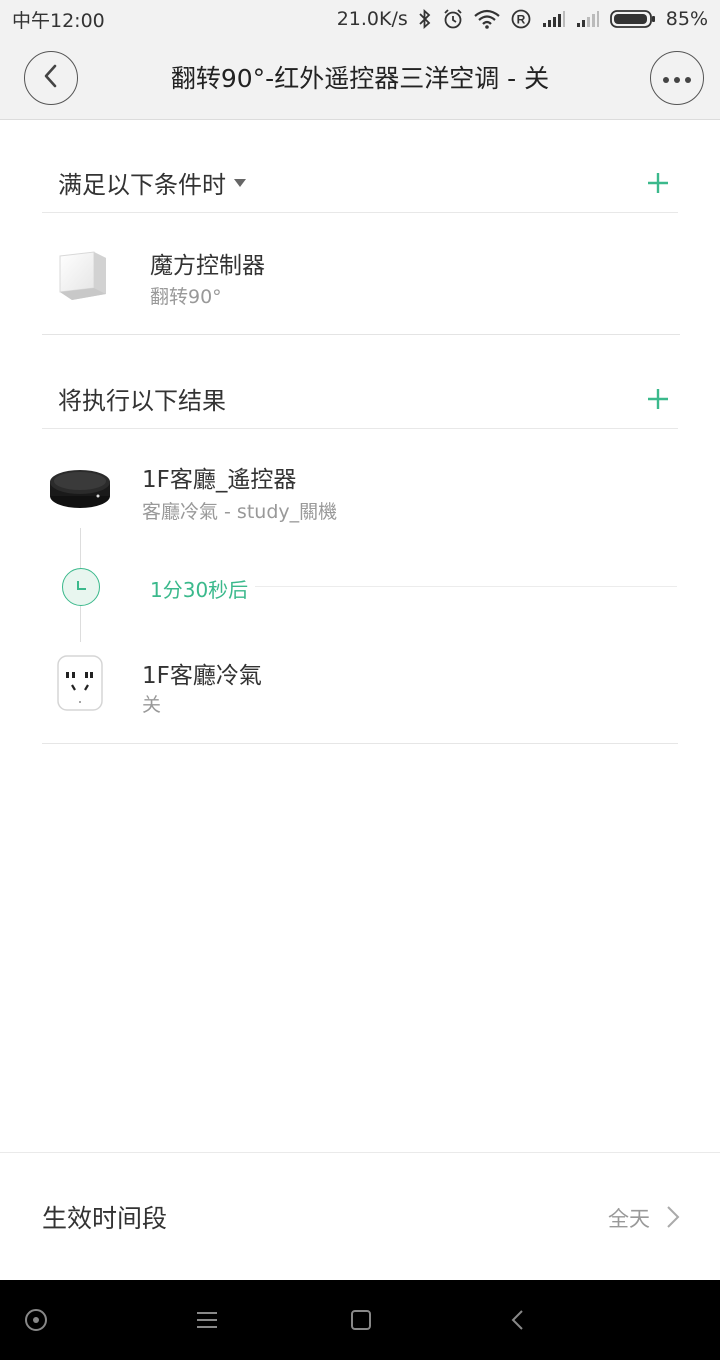  What do you see at coordinates (83, 276) in the screenshot?
I see `cube-controller-icon` at bounding box center [83, 276].